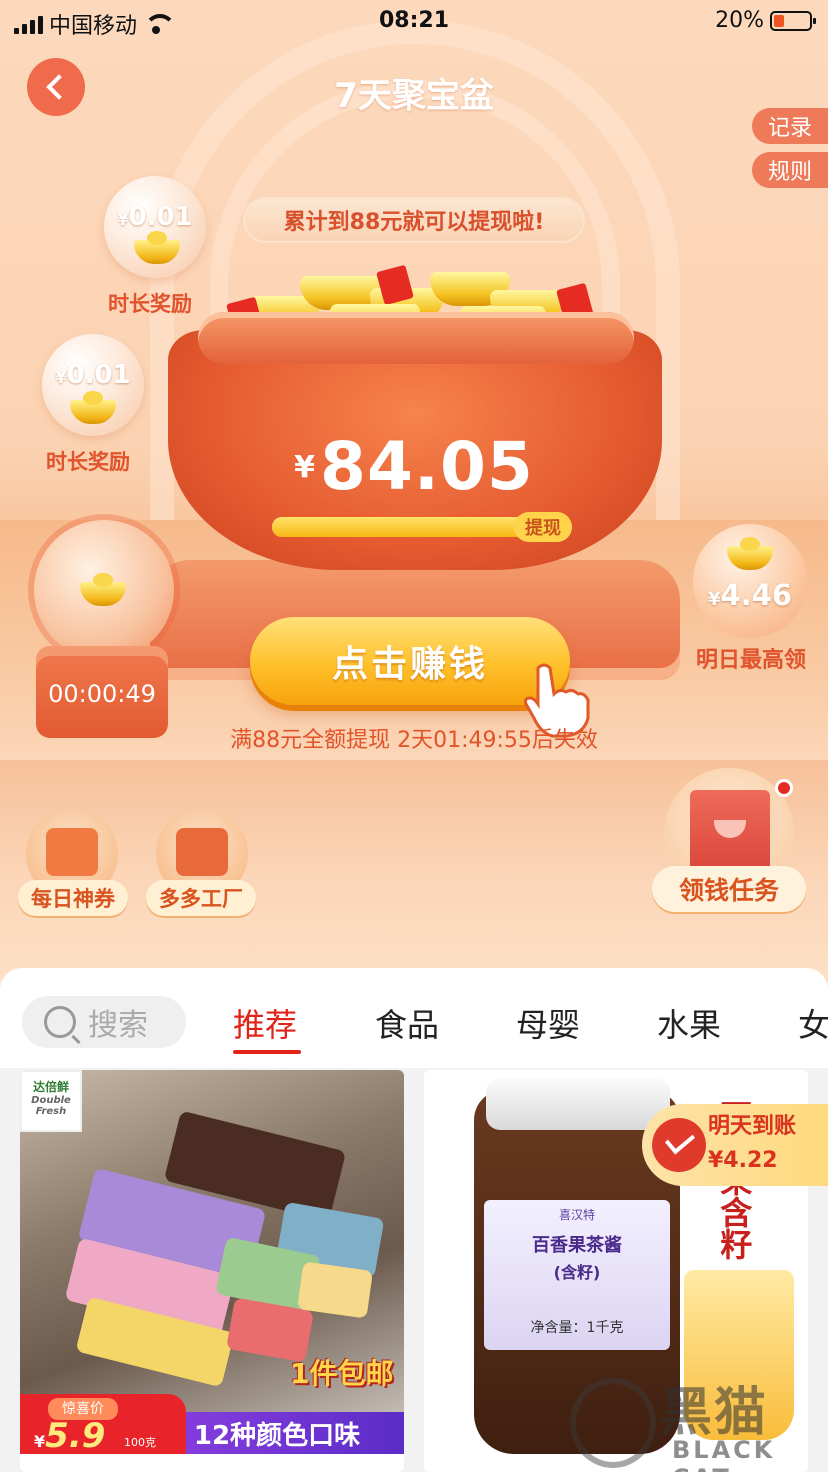 The image size is (828, 1472). I want to click on clock: 08:21, so click(414, 20).